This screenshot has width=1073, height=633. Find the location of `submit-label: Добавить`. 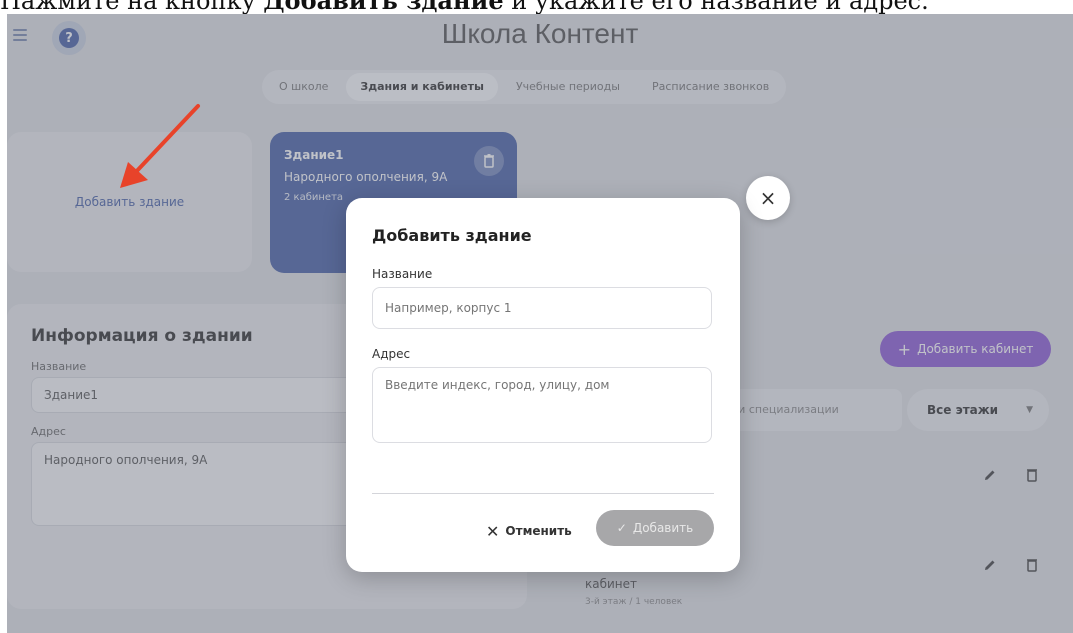

submit-label: Добавить is located at coordinates (663, 528).